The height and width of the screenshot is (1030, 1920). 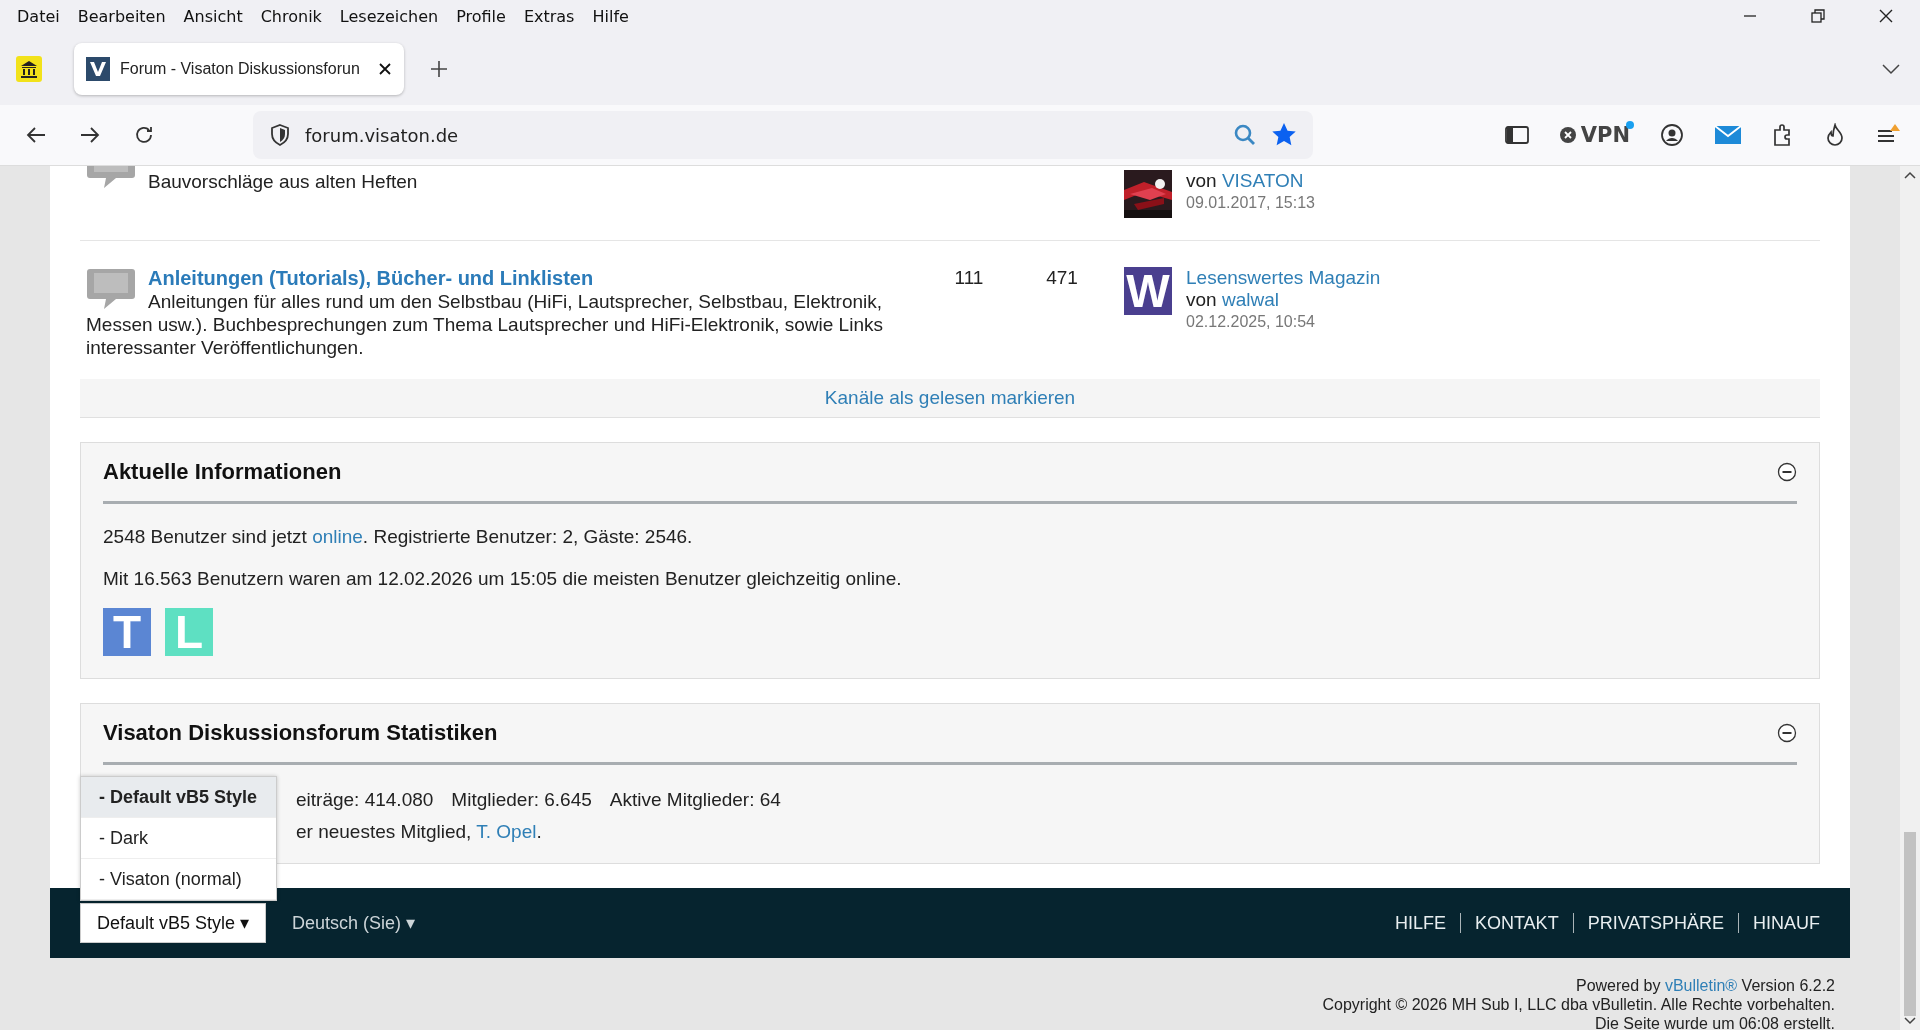 What do you see at coordinates (222, 472) in the screenshot?
I see `panel-title: Aktuelle Informationen` at bounding box center [222, 472].